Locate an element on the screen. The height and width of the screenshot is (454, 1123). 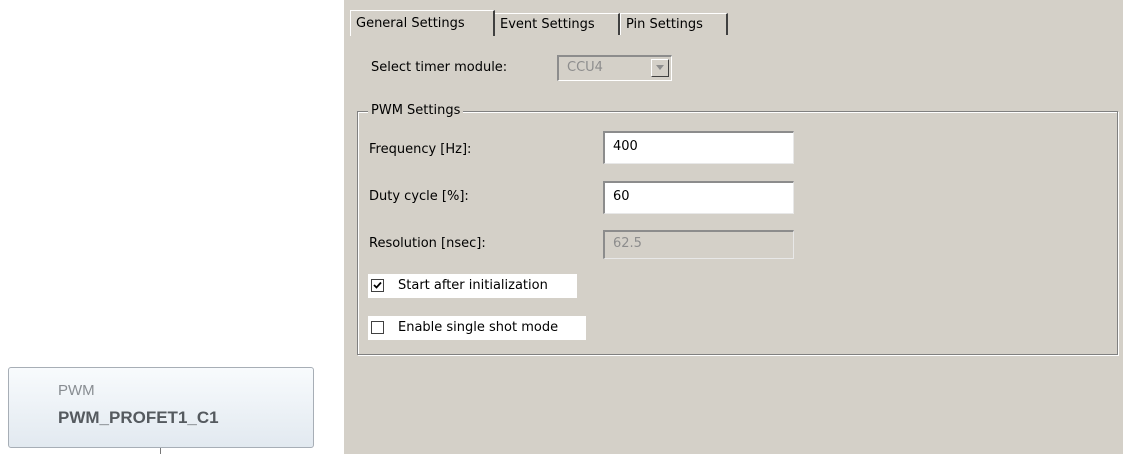
timer-module-label: Select timer module: is located at coordinates (439, 67).